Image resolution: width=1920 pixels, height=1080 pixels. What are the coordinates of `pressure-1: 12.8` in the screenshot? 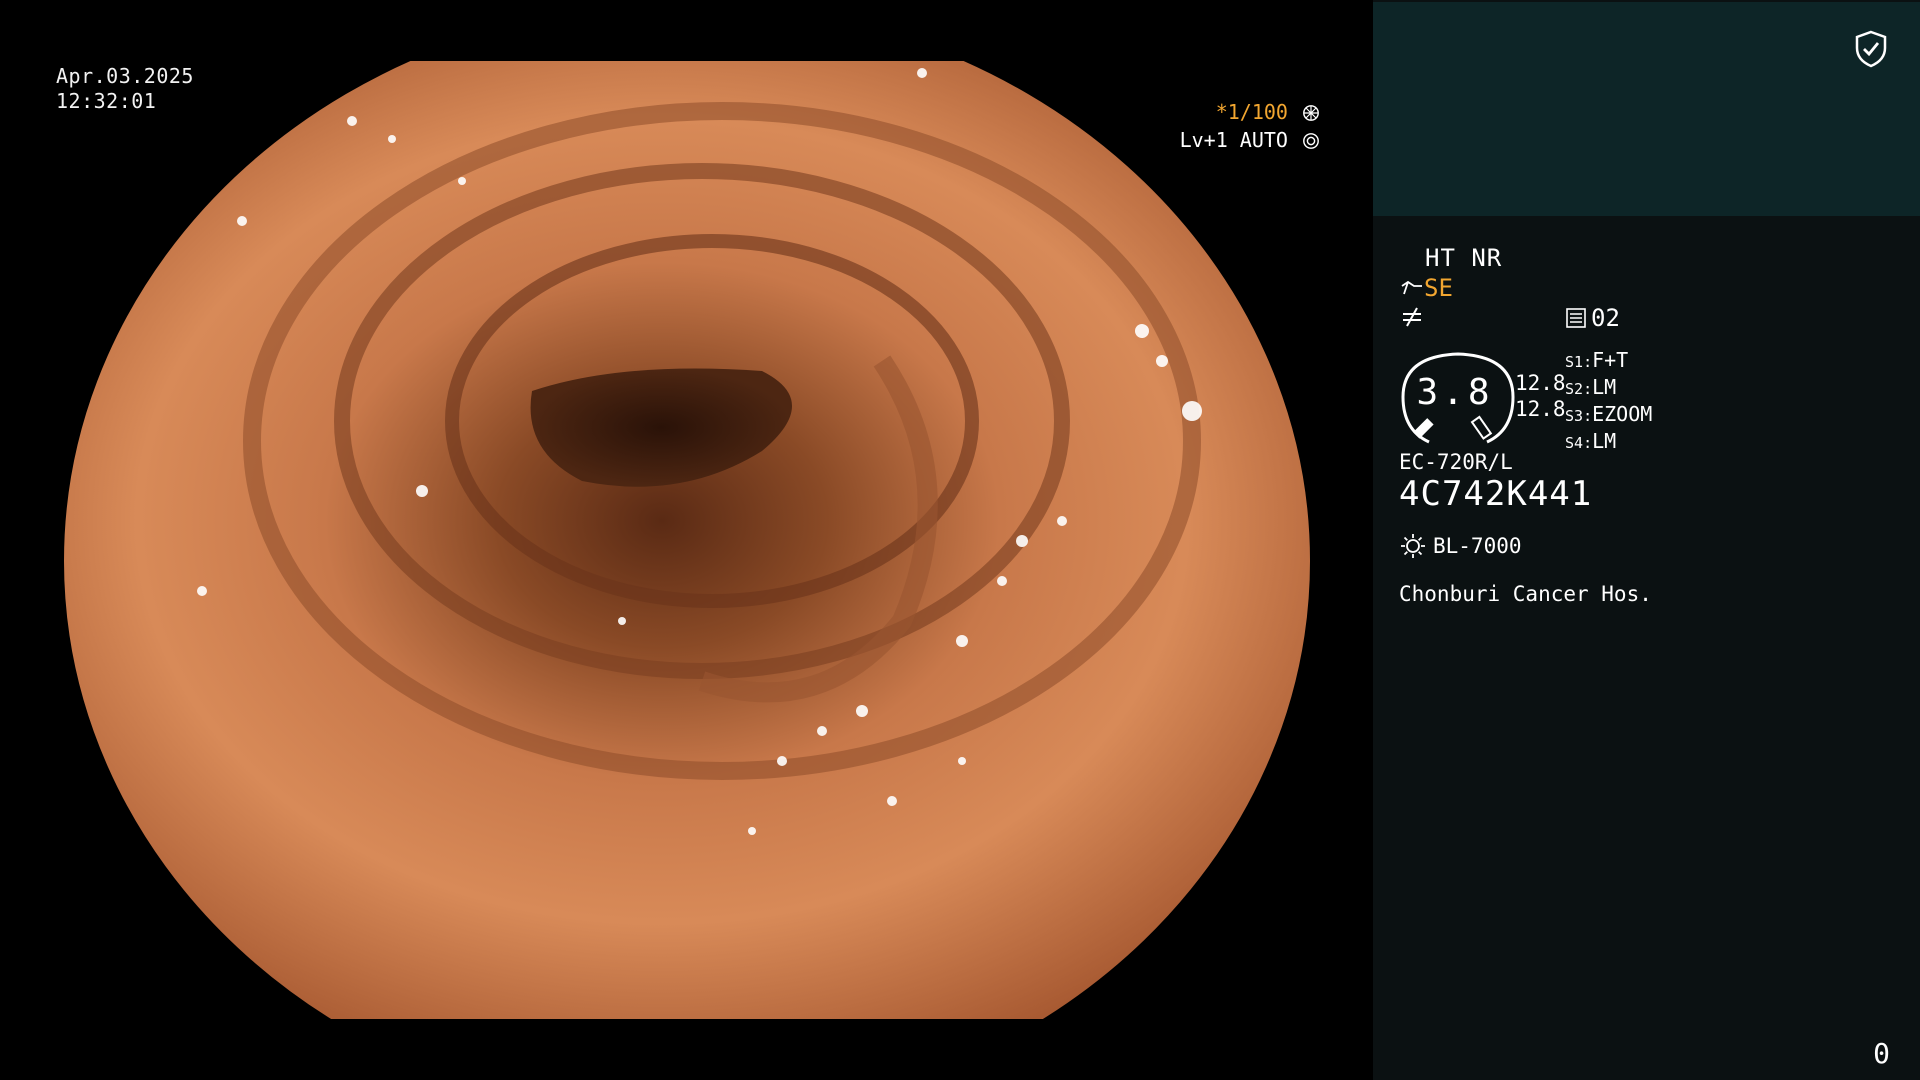 It's located at (1540, 383).